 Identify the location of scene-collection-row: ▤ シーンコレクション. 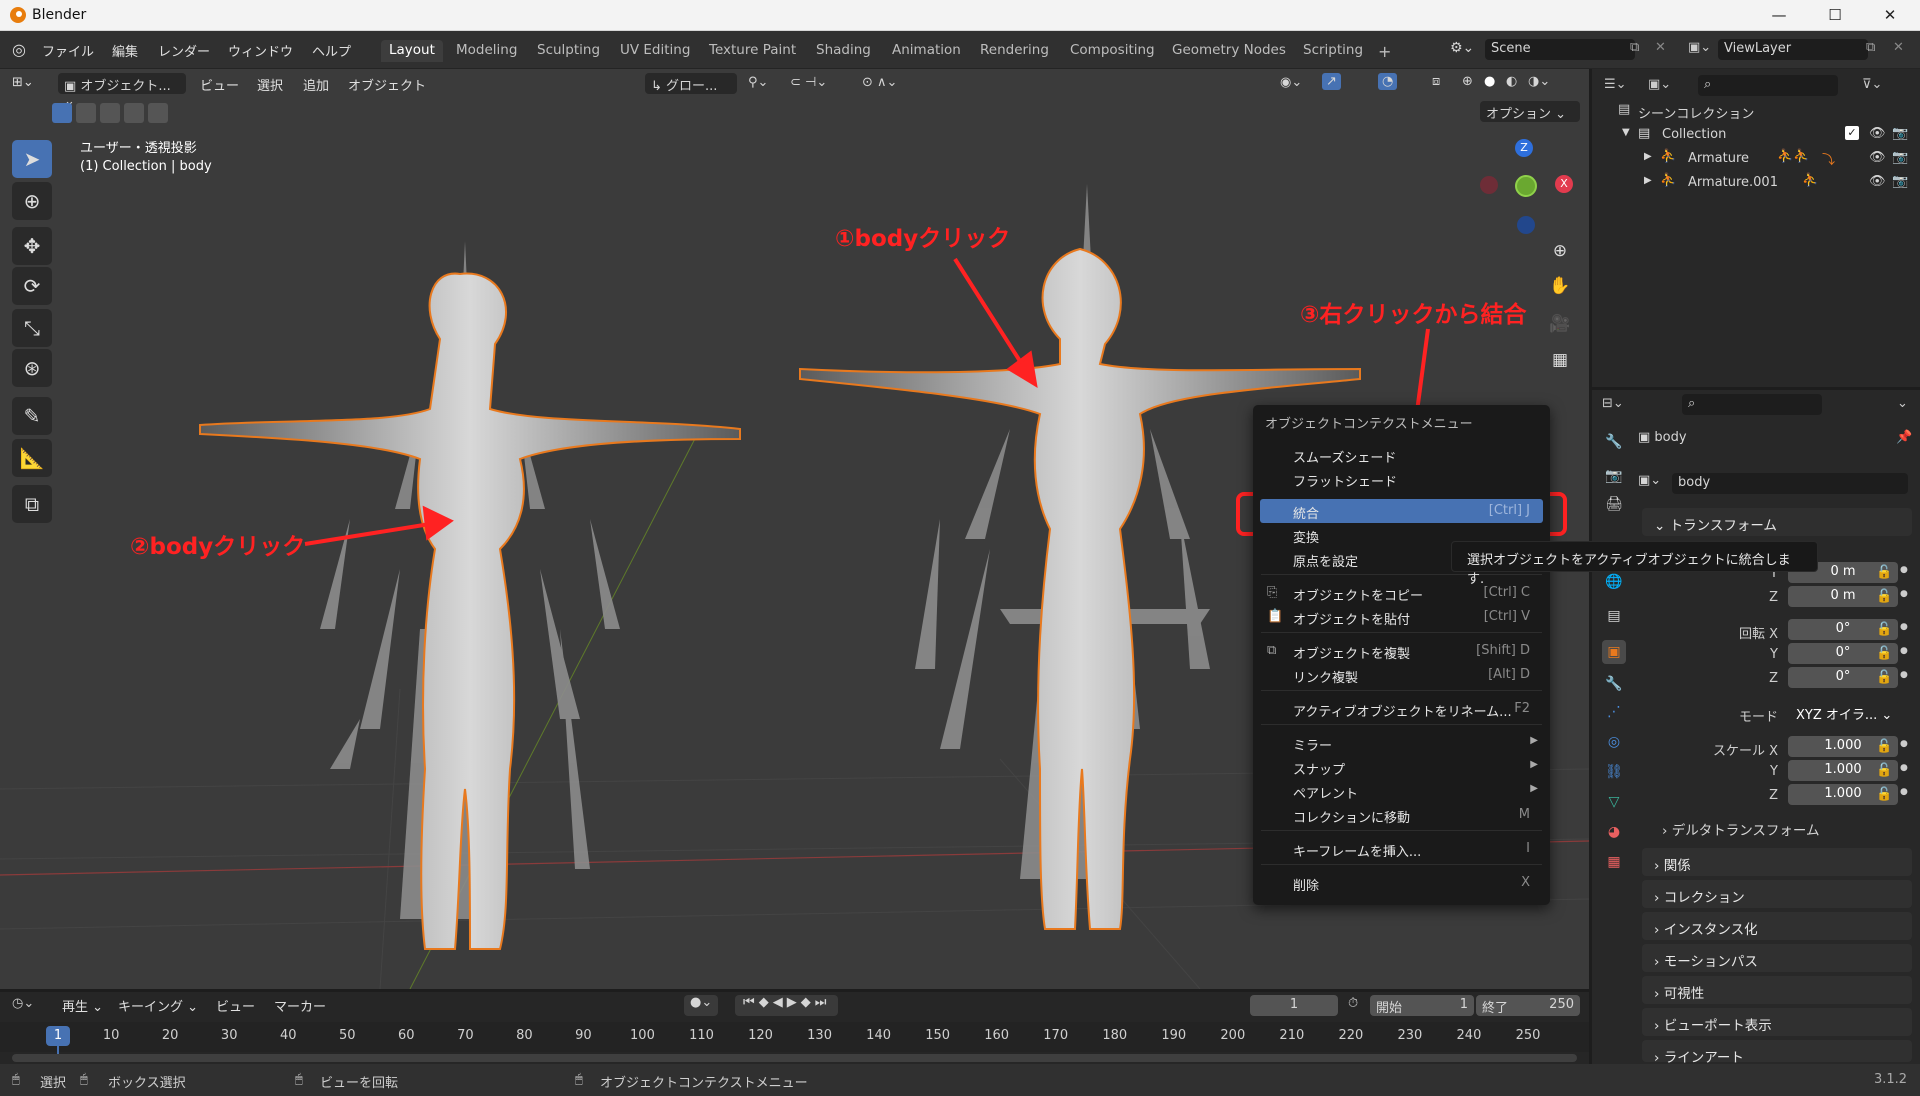
(1756, 111).